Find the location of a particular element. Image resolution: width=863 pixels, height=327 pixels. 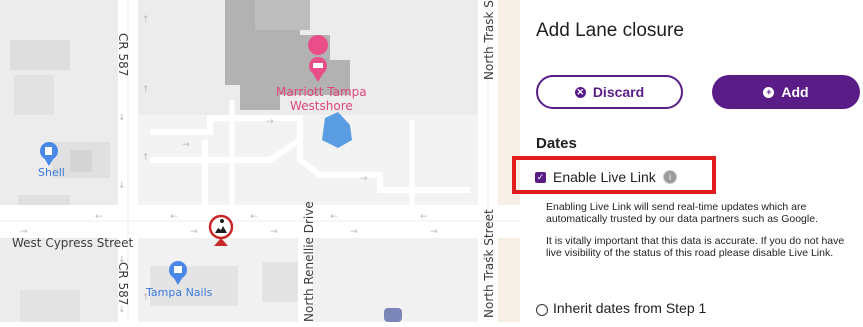

map-label-west-cypress-street: West Cypress Street is located at coordinates (73, 243).